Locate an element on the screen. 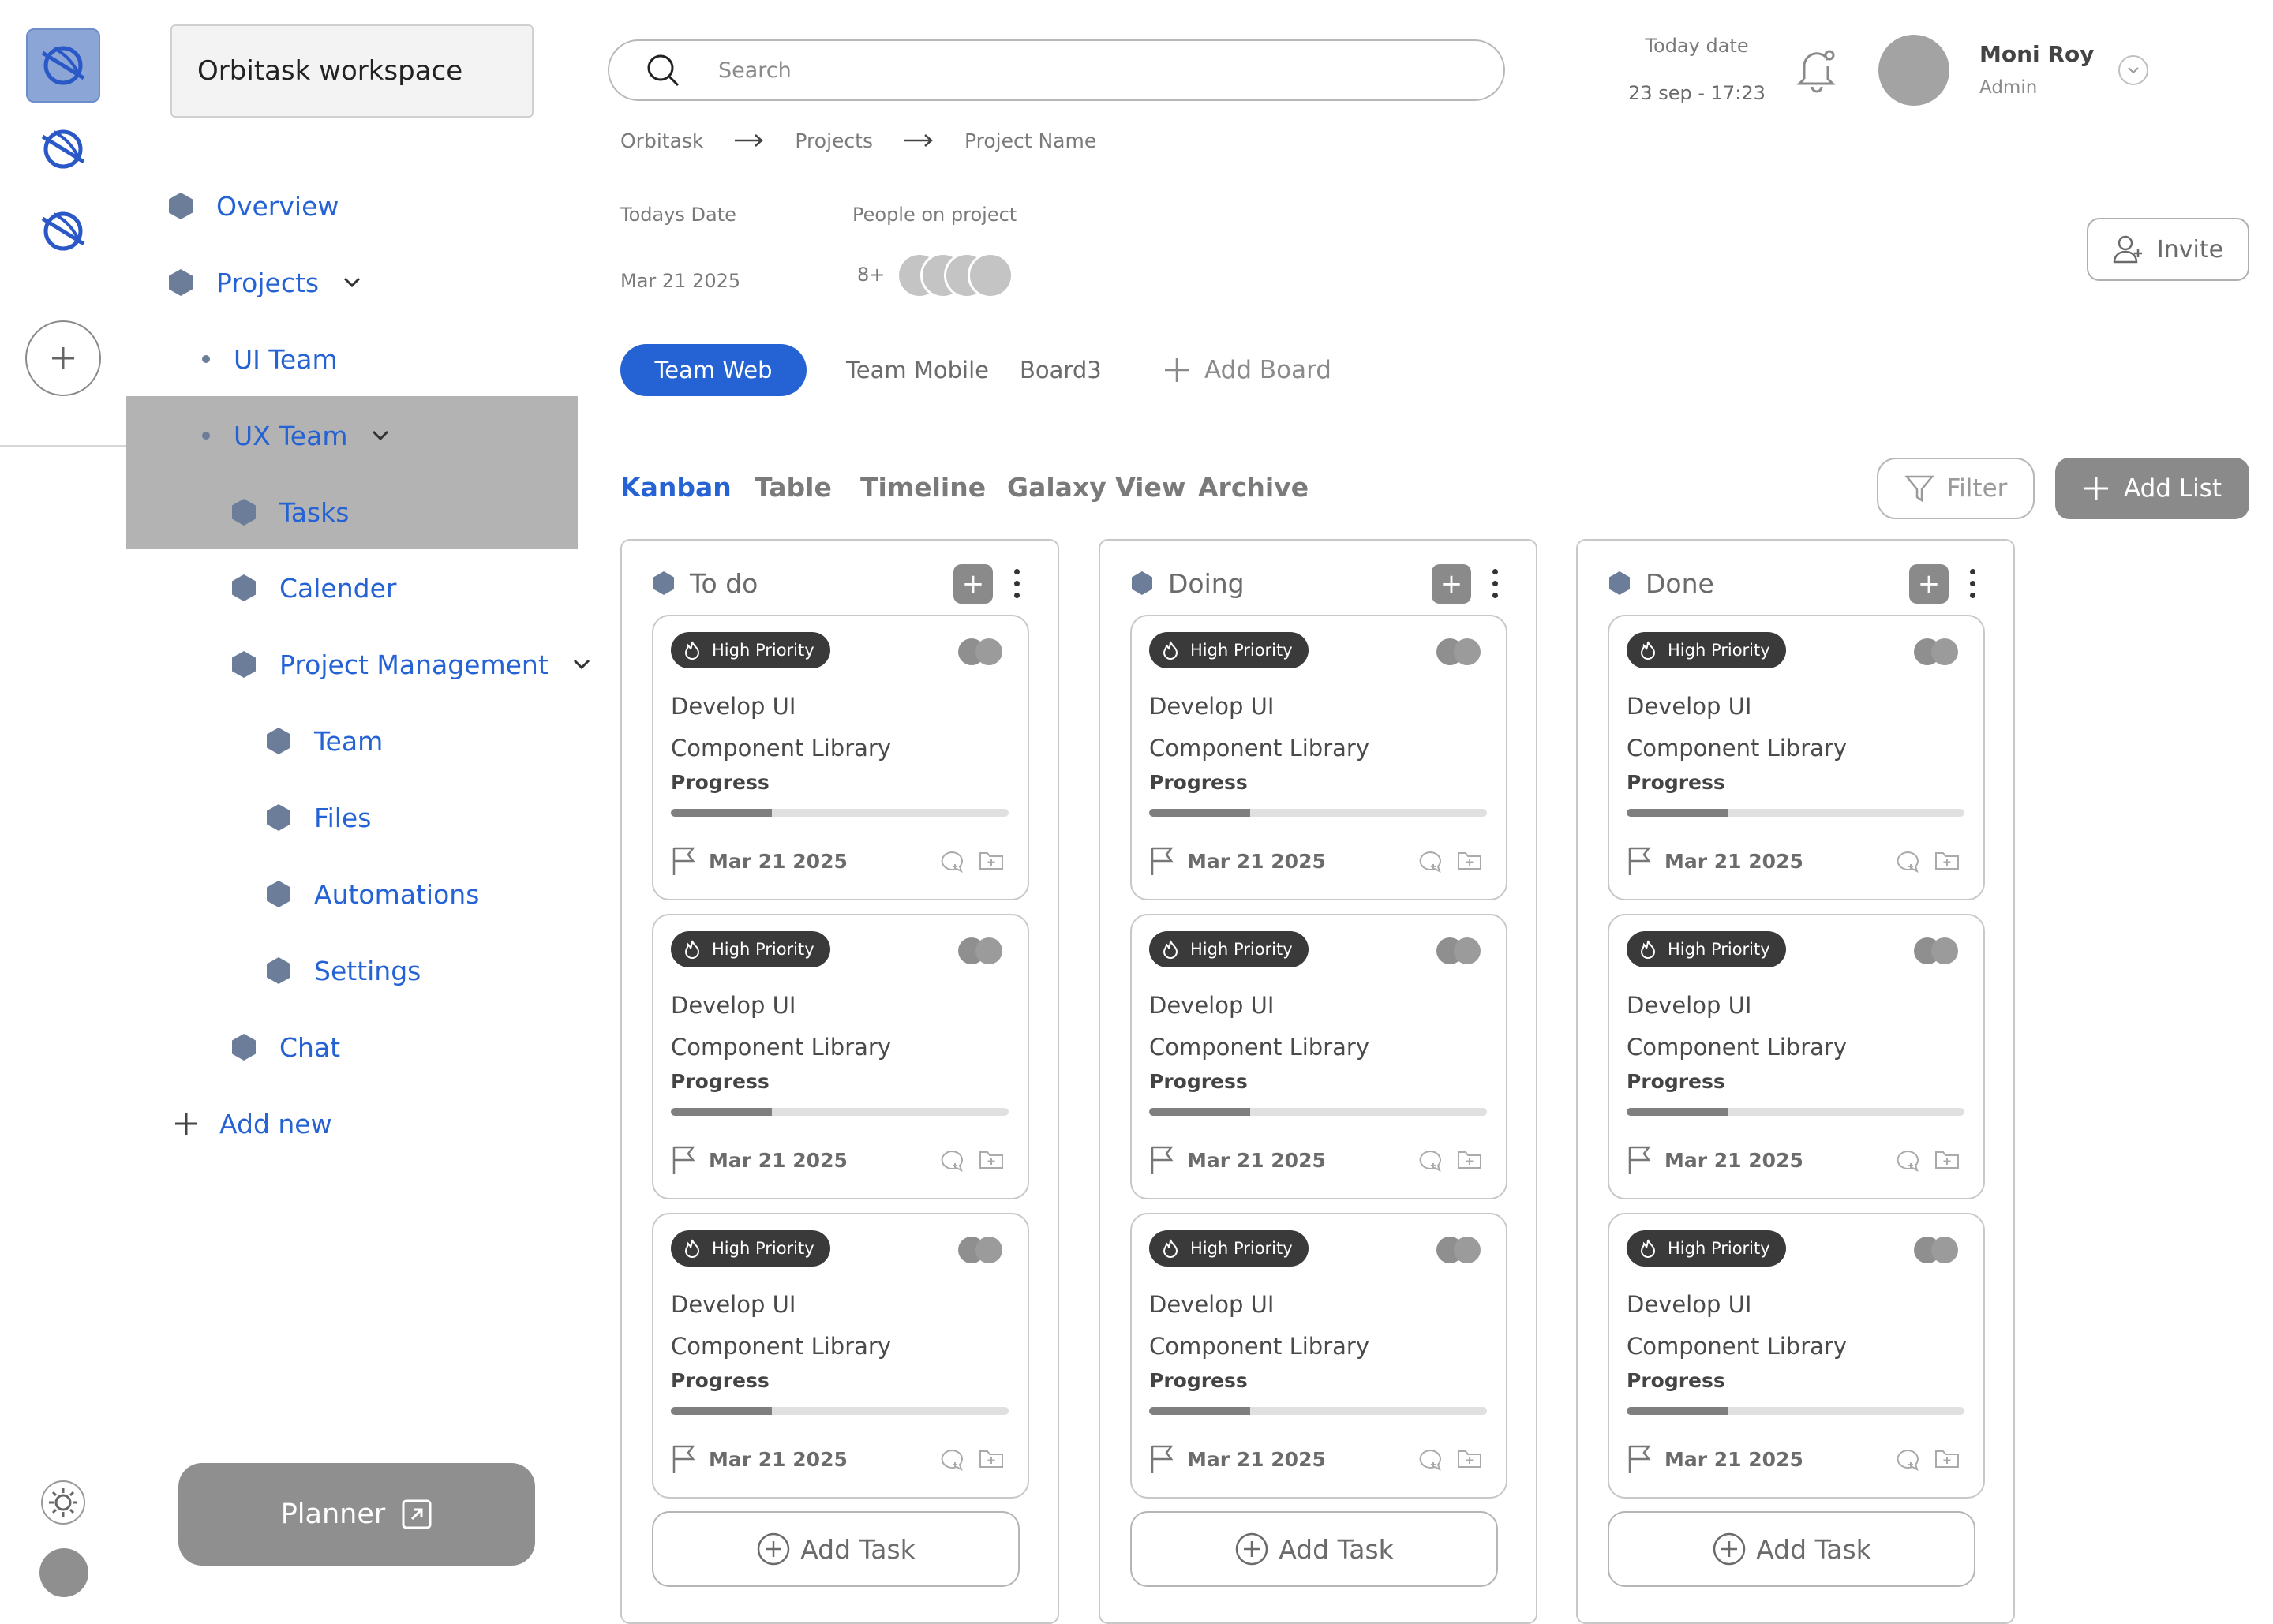  flag-icon is located at coordinates (1162, 1160).